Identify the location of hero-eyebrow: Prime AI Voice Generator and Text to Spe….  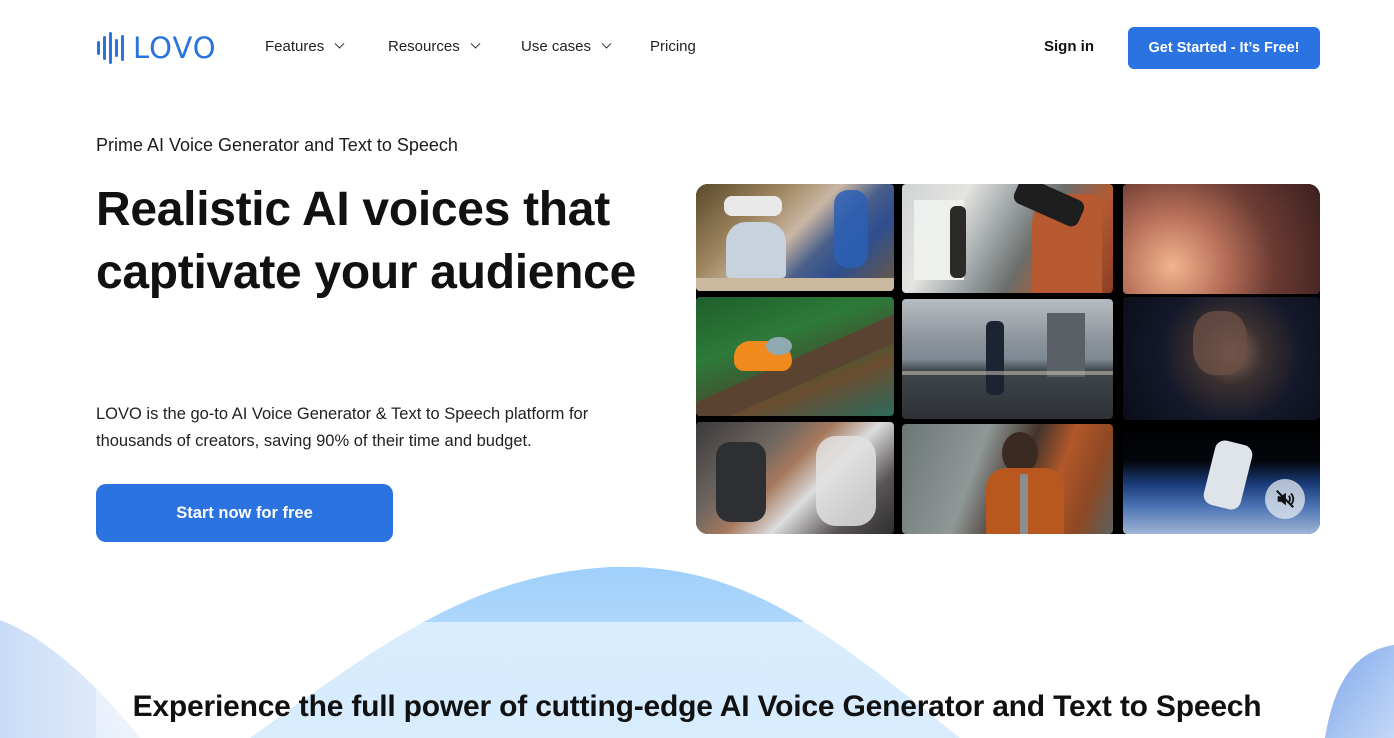
(277, 145).